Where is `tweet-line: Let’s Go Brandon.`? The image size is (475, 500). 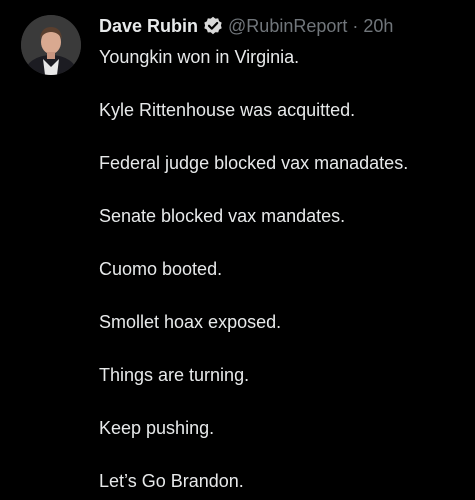 tweet-line: Let’s Go Brandon. is located at coordinates (171, 481).